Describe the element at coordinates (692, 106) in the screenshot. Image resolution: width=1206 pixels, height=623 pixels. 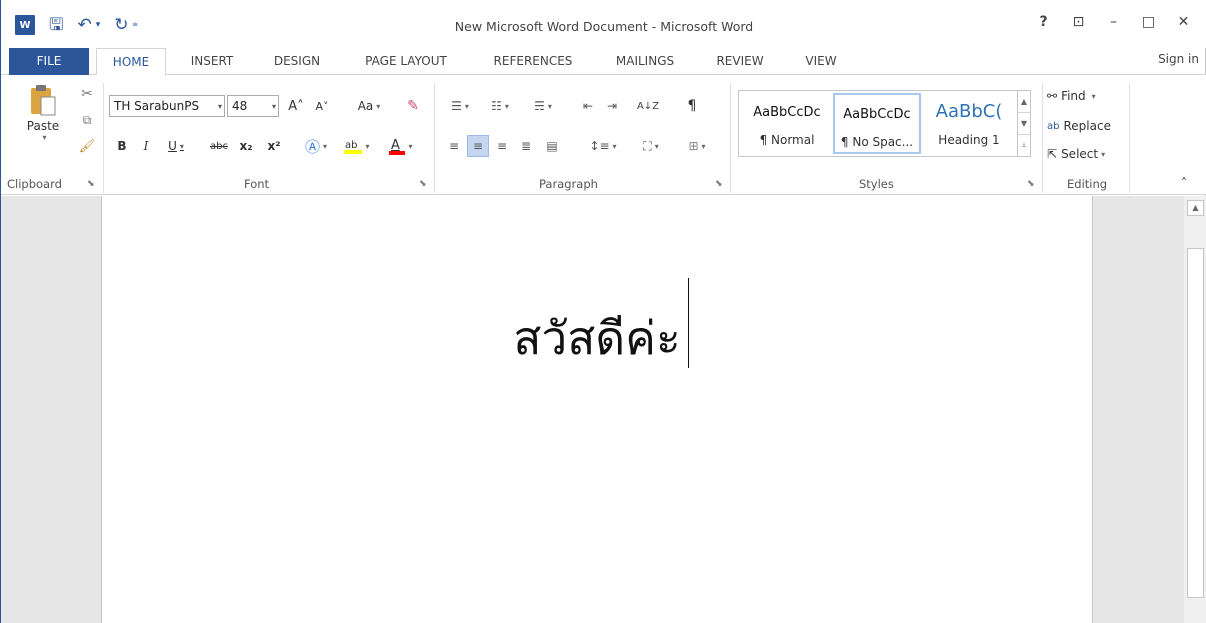
I see `show-formatting-button: ¶` at that location.